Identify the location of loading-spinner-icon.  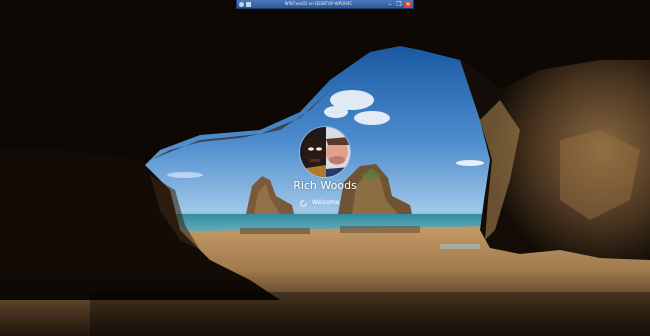
(303, 203).